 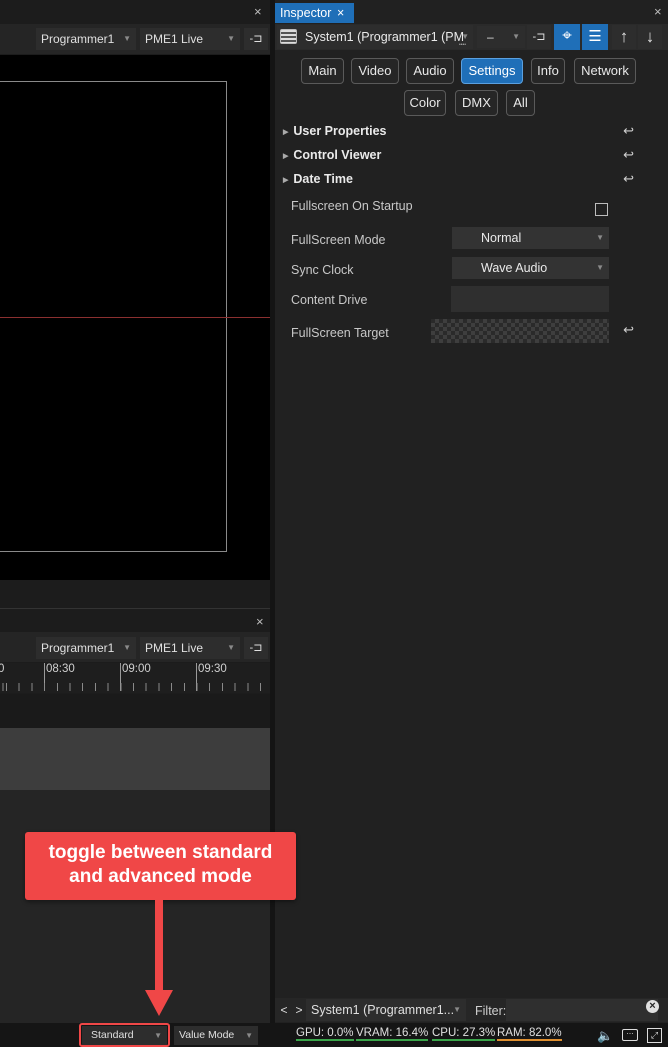 What do you see at coordinates (112, 1035) in the screenshot?
I see `mode-select-label: Standard` at bounding box center [112, 1035].